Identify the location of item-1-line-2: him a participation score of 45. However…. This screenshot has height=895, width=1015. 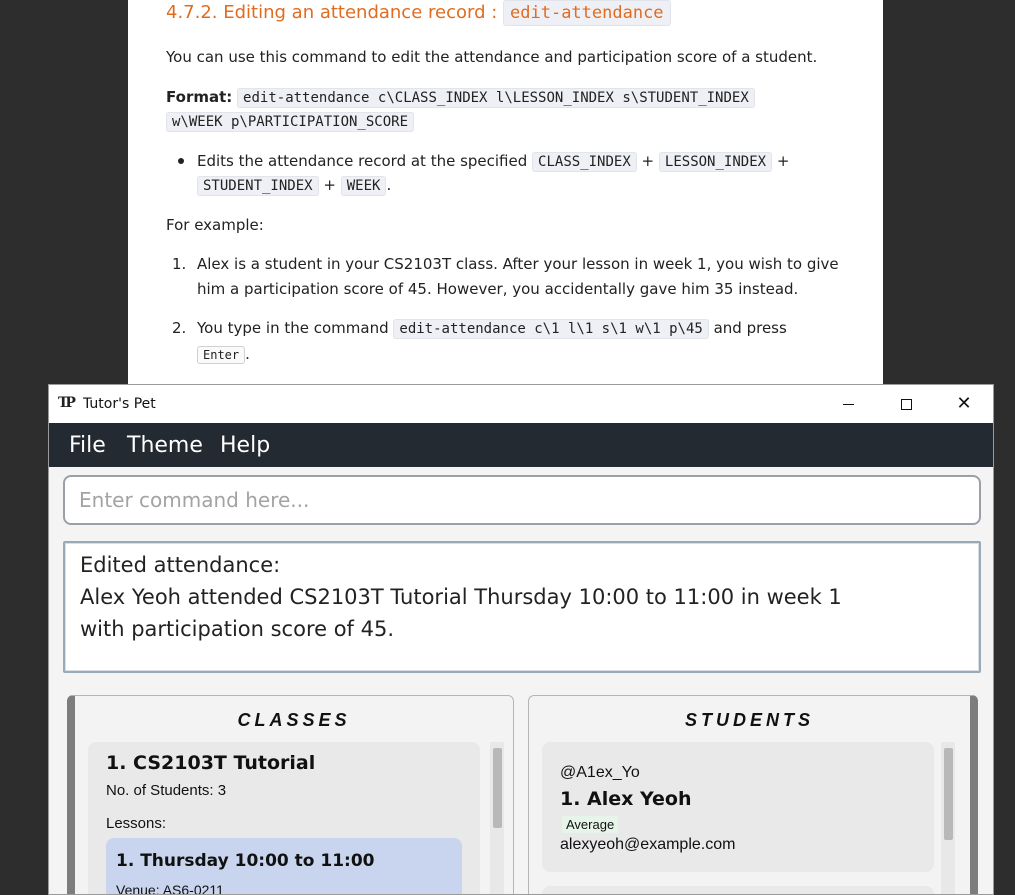
(498, 289).